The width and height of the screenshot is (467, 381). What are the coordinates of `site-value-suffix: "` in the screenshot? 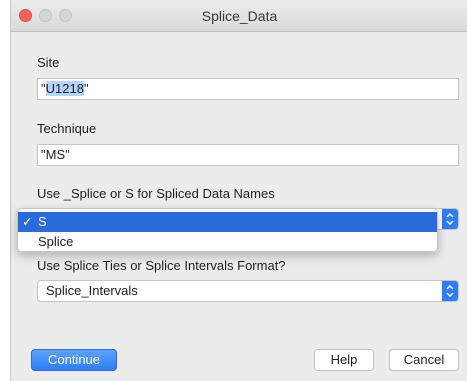 It's located at (86, 88).